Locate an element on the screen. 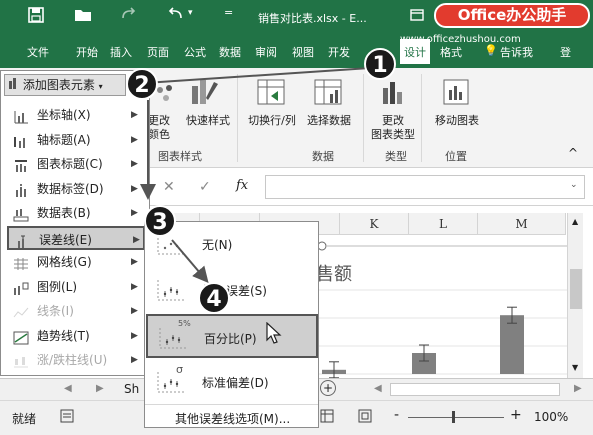 The width and height of the screenshot is (593, 435). step-callout-1: 1 is located at coordinates (380, 64).